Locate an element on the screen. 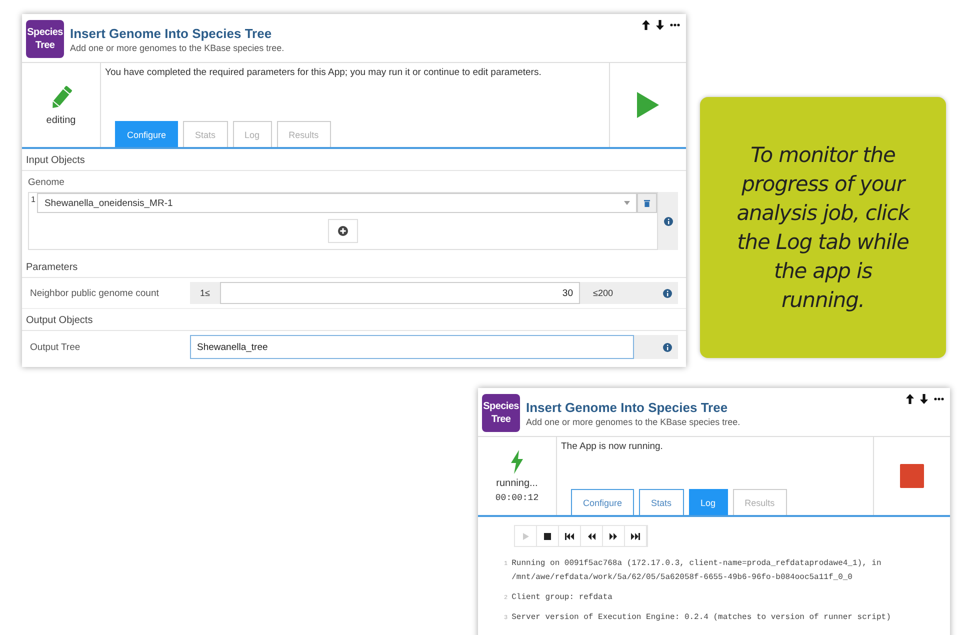 The height and width of the screenshot is (635, 964). max-label: ≤200 is located at coordinates (603, 293).